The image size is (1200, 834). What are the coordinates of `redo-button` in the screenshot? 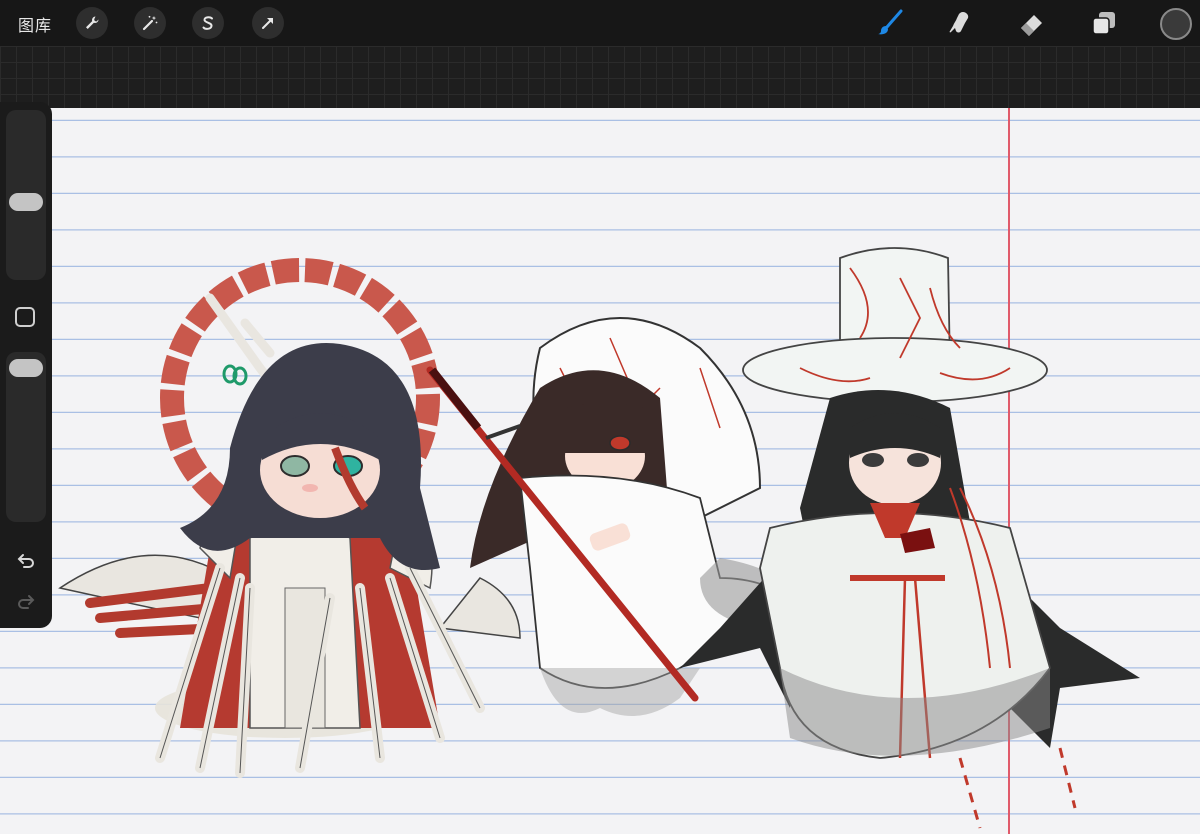 It's located at (26, 602).